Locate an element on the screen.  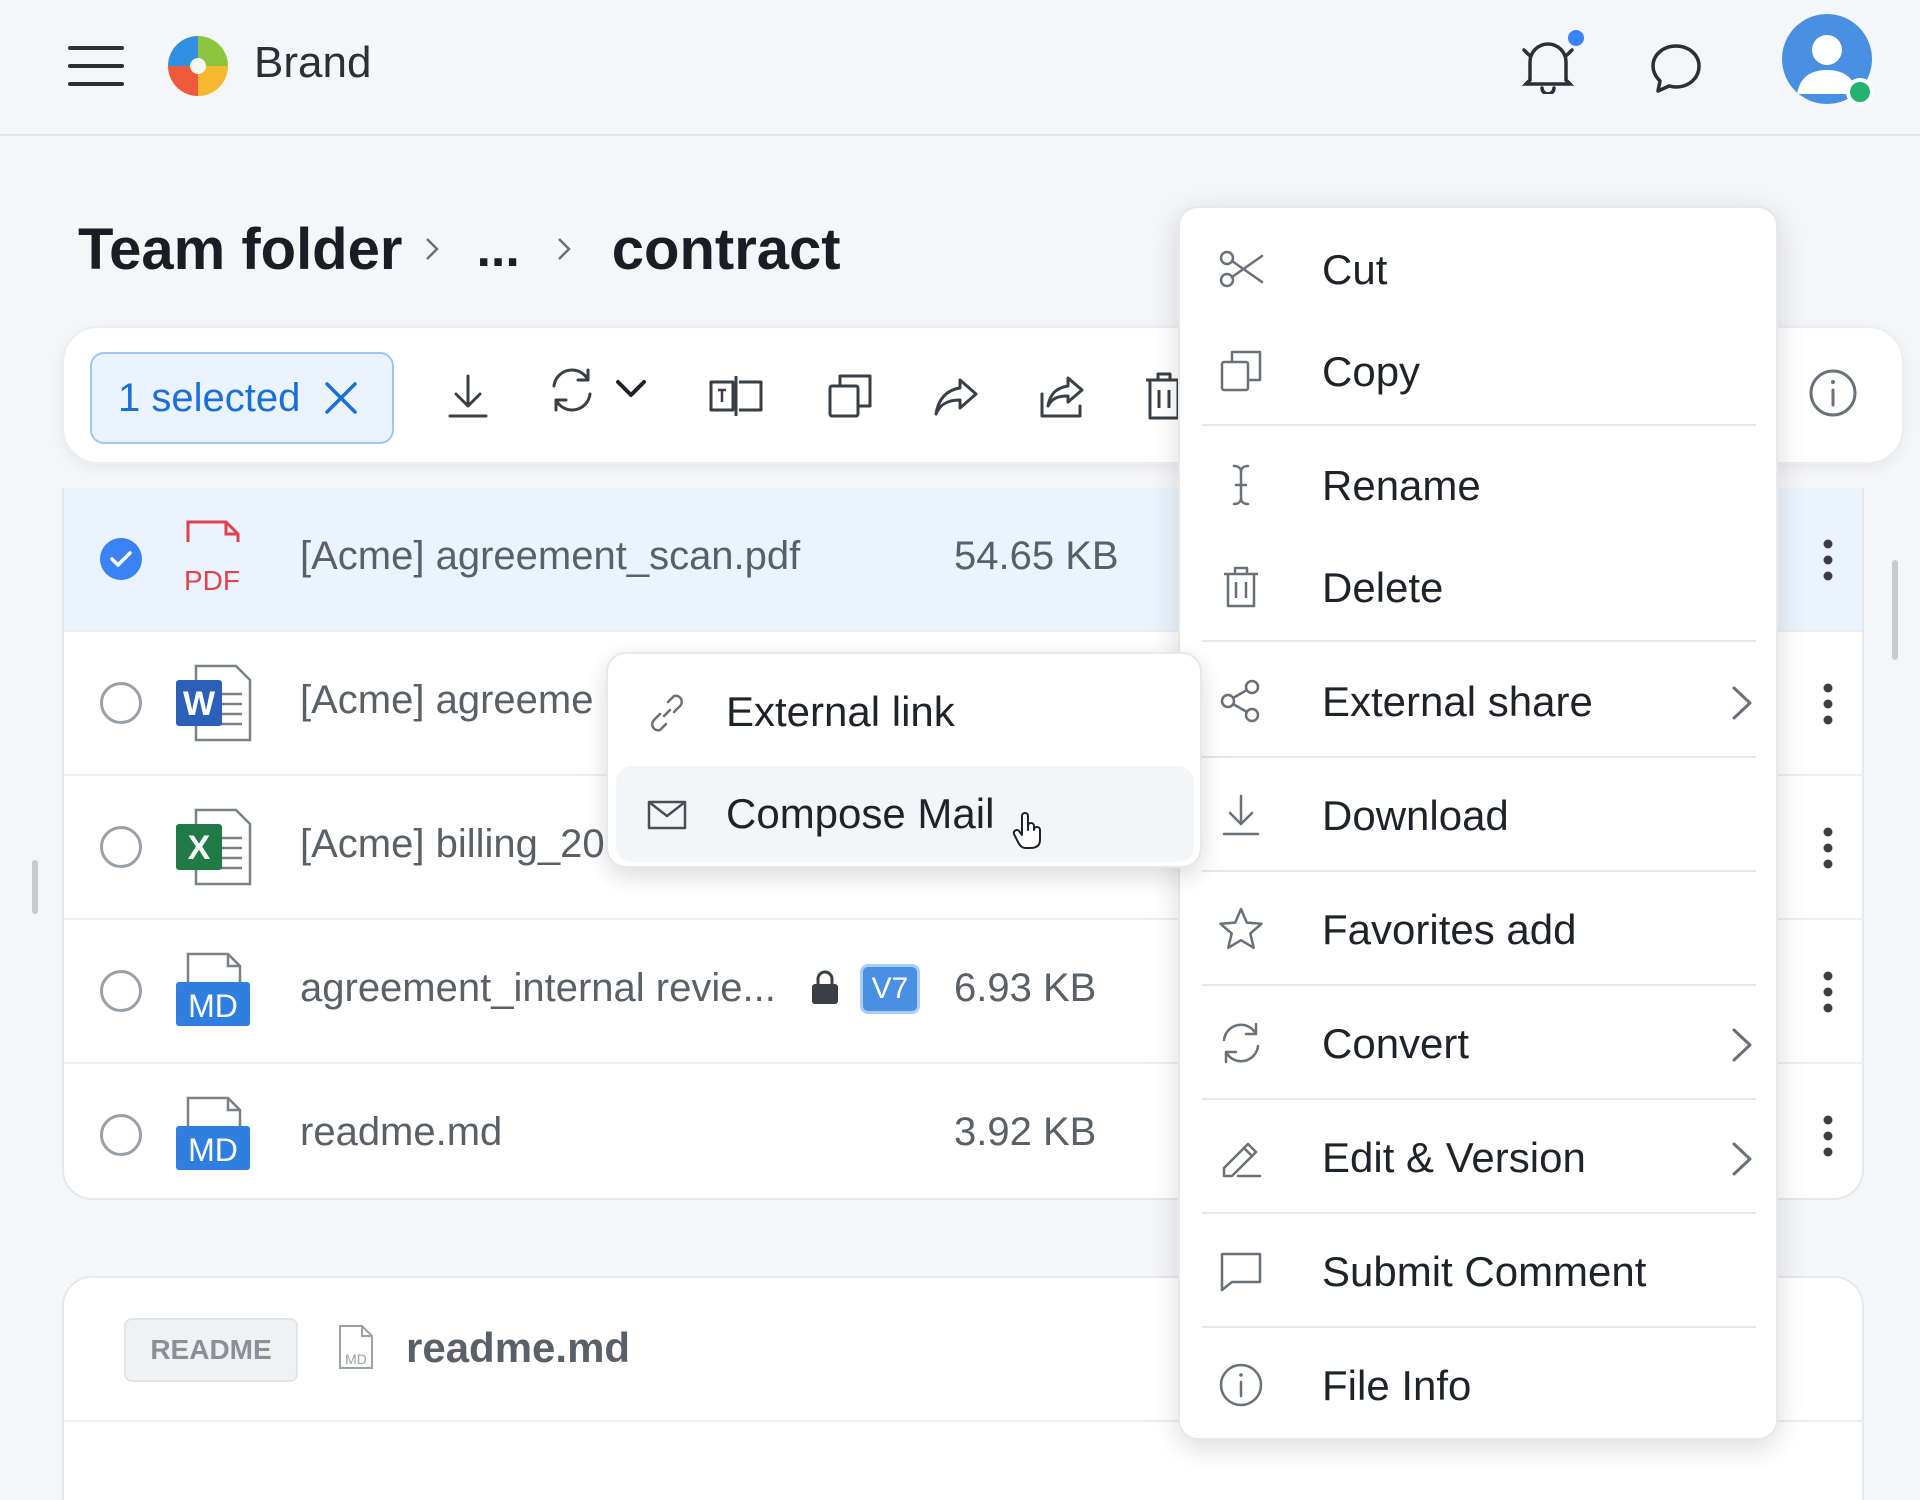
trash-icon is located at coordinates (1241, 587).